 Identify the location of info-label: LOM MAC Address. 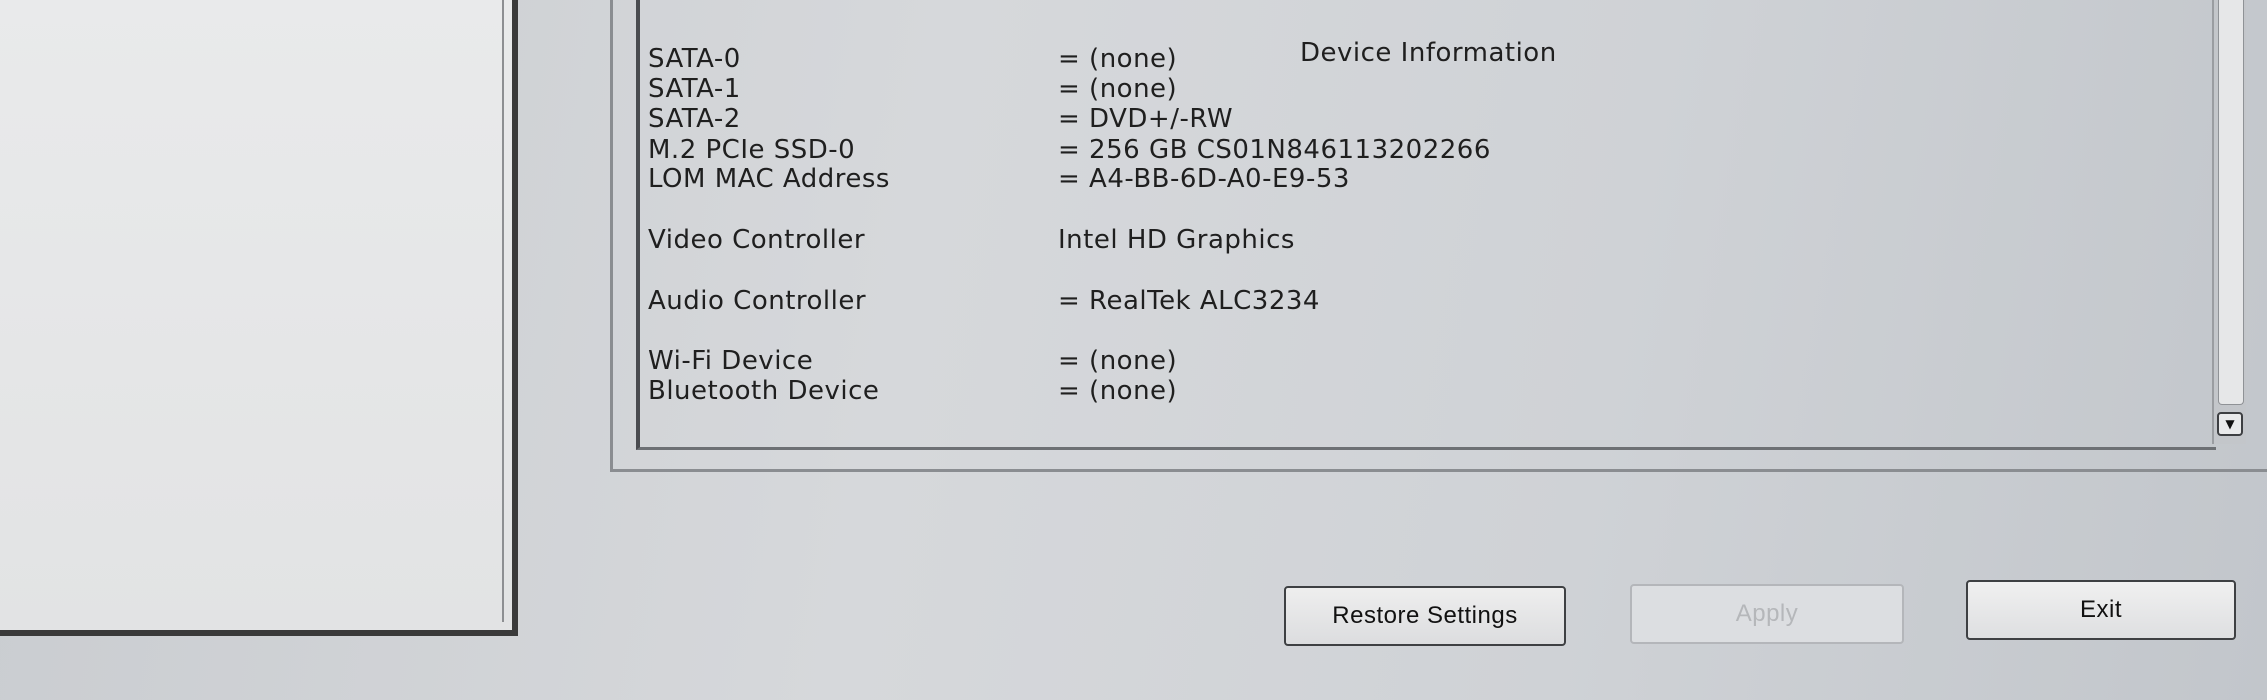
(769, 179).